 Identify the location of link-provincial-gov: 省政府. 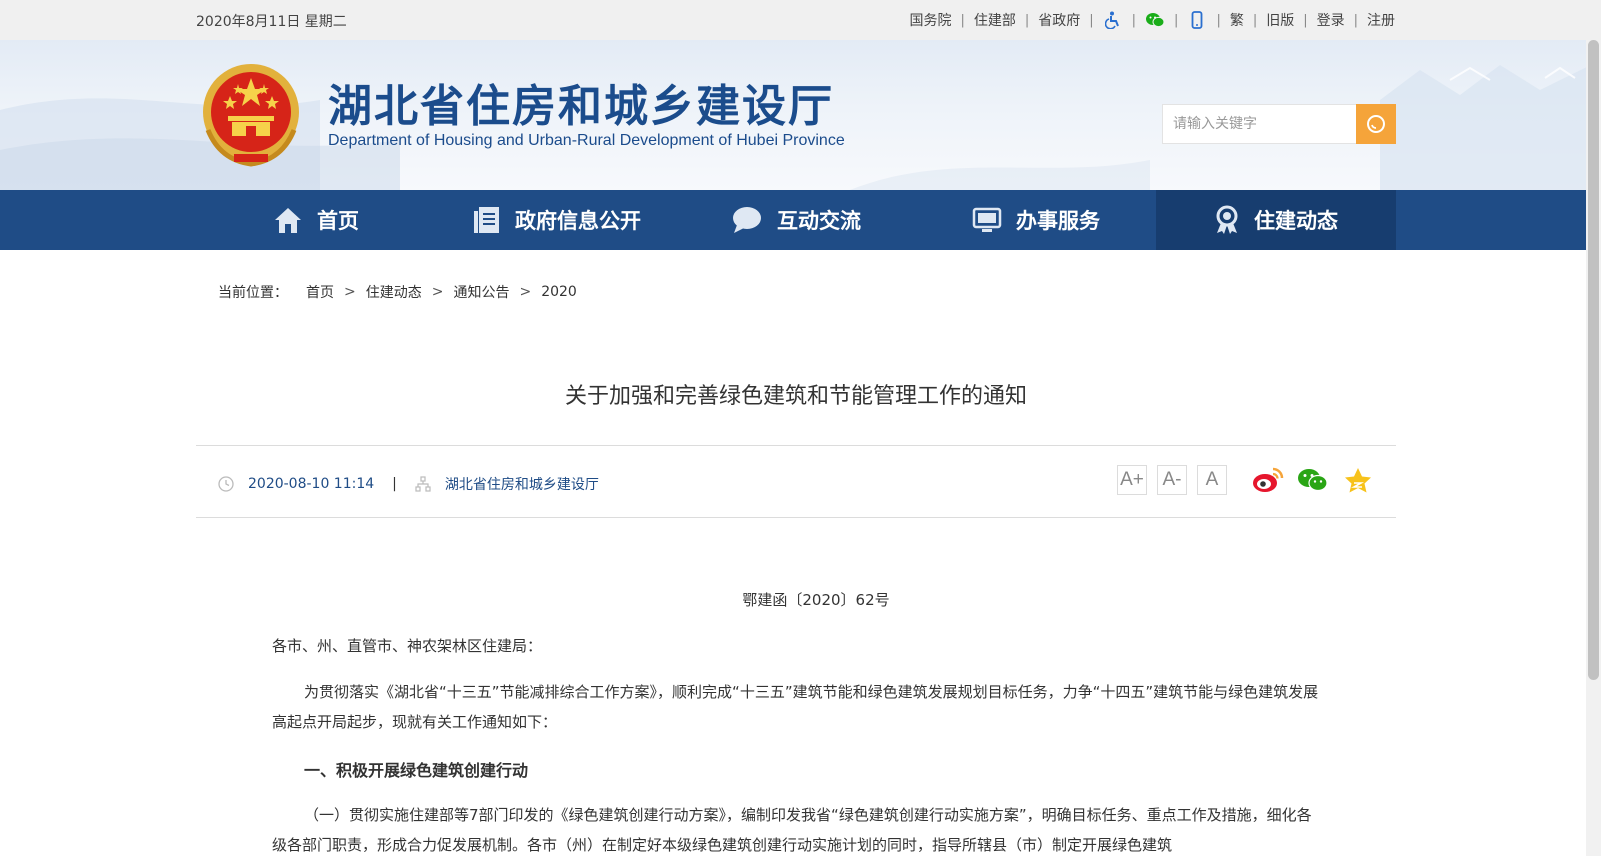
(1059, 20).